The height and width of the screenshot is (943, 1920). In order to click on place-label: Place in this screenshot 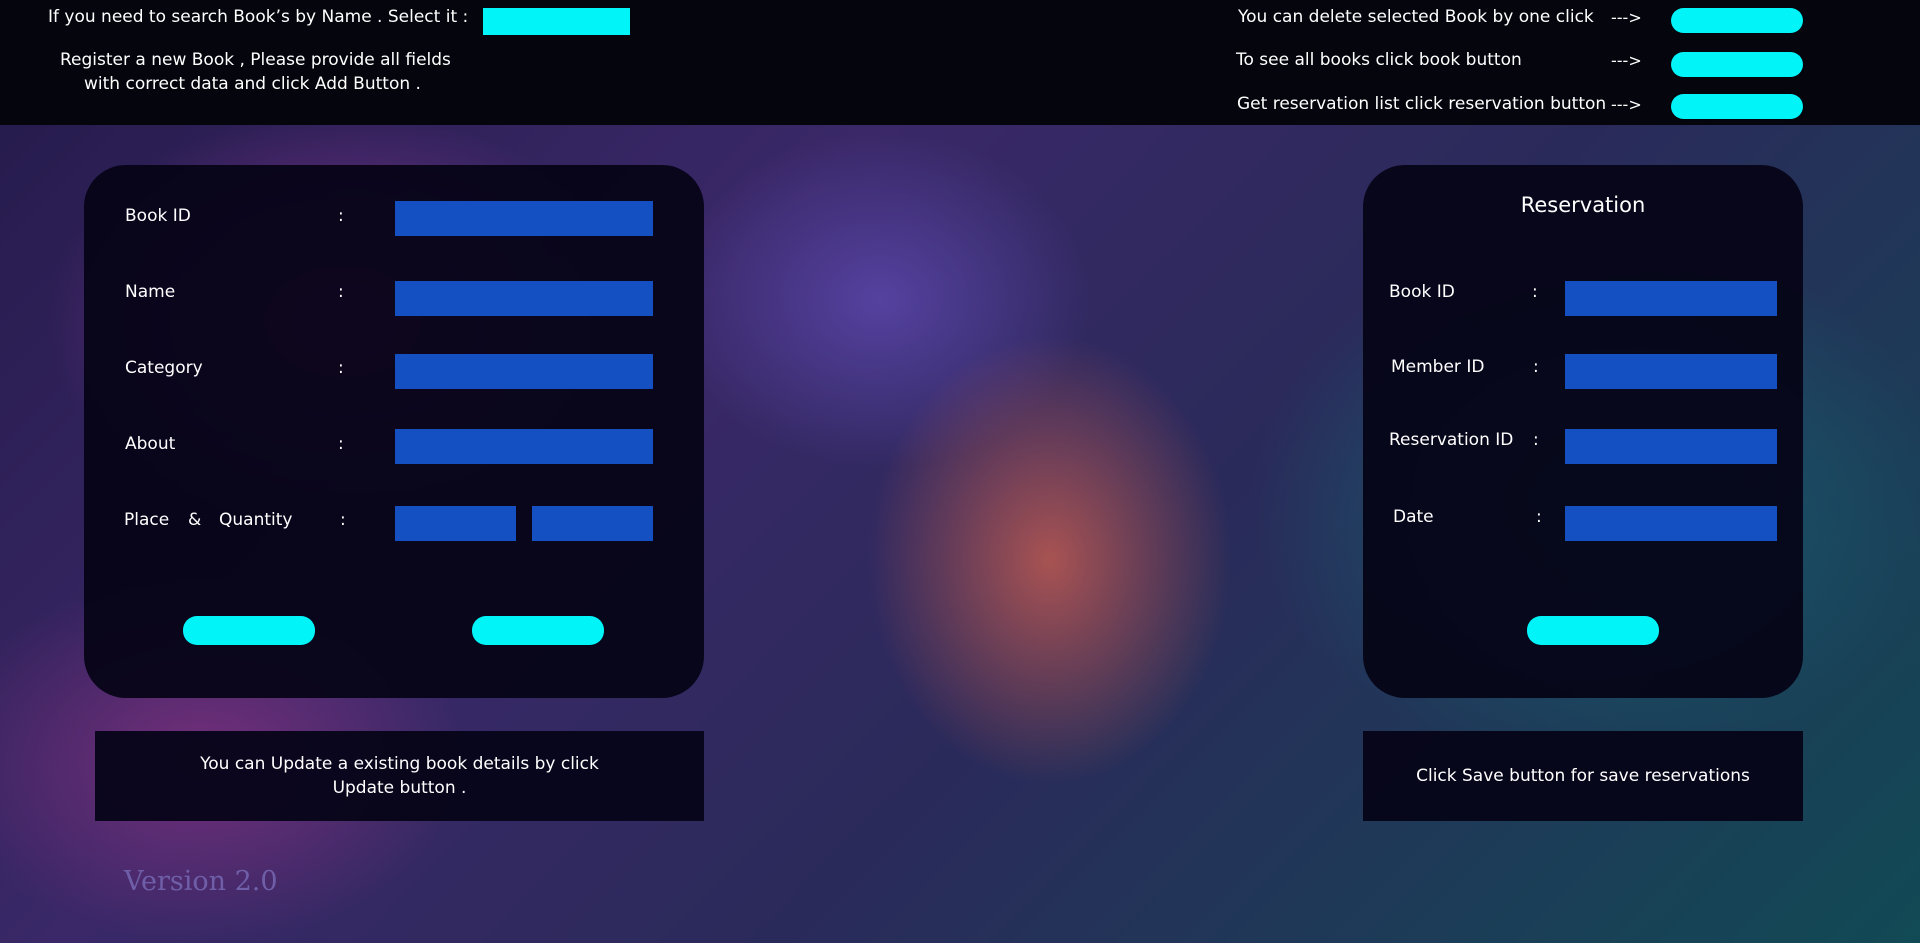, I will do `click(147, 520)`.